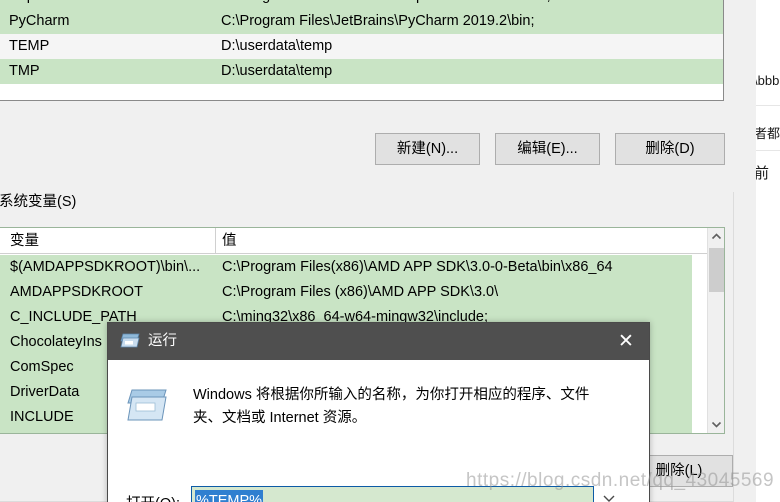  What do you see at coordinates (130, 340) in the screenshot?
I see `run-icon` at bounding box center [130, 340].